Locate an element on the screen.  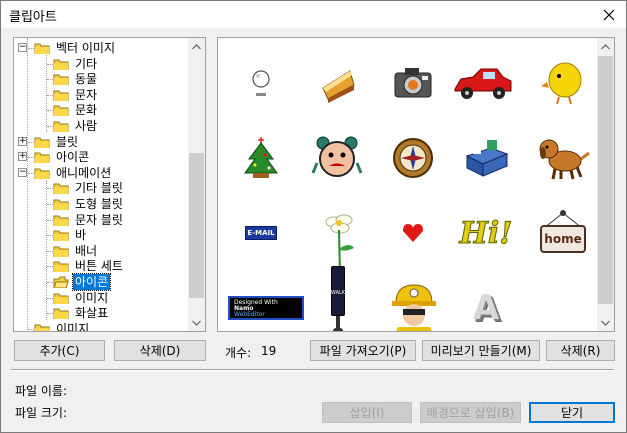
close-button is located at coordinates (609, 14).